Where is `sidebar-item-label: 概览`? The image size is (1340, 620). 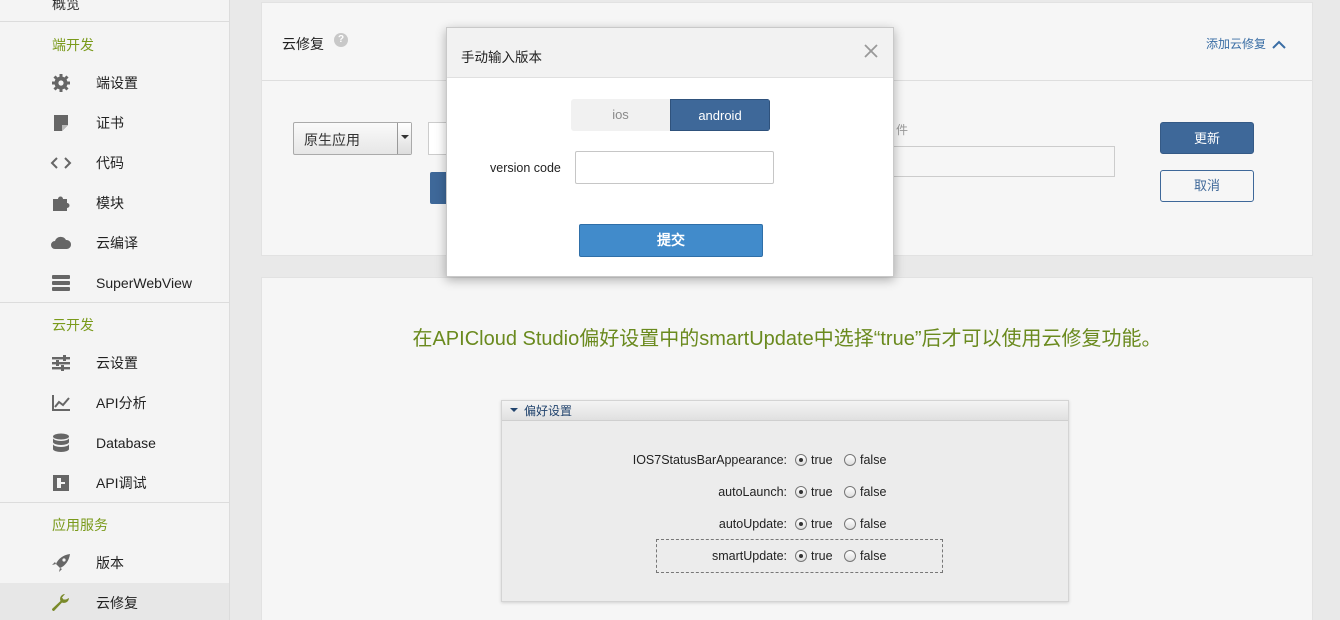 sidebar-item-label: 概览 is located at coordinates (66, 6).